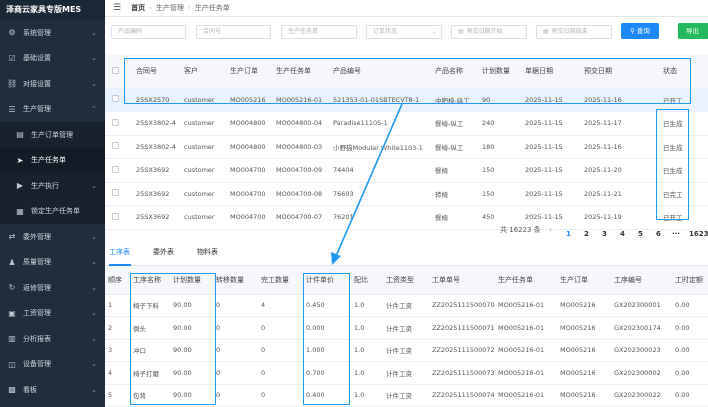 The height and width of the screenshot is (407, 708). Describe the element at coordinates (52, 365) in the screenshot. I see `sidebar-item-13: ◫ 设备管理 ⌄` at that location.